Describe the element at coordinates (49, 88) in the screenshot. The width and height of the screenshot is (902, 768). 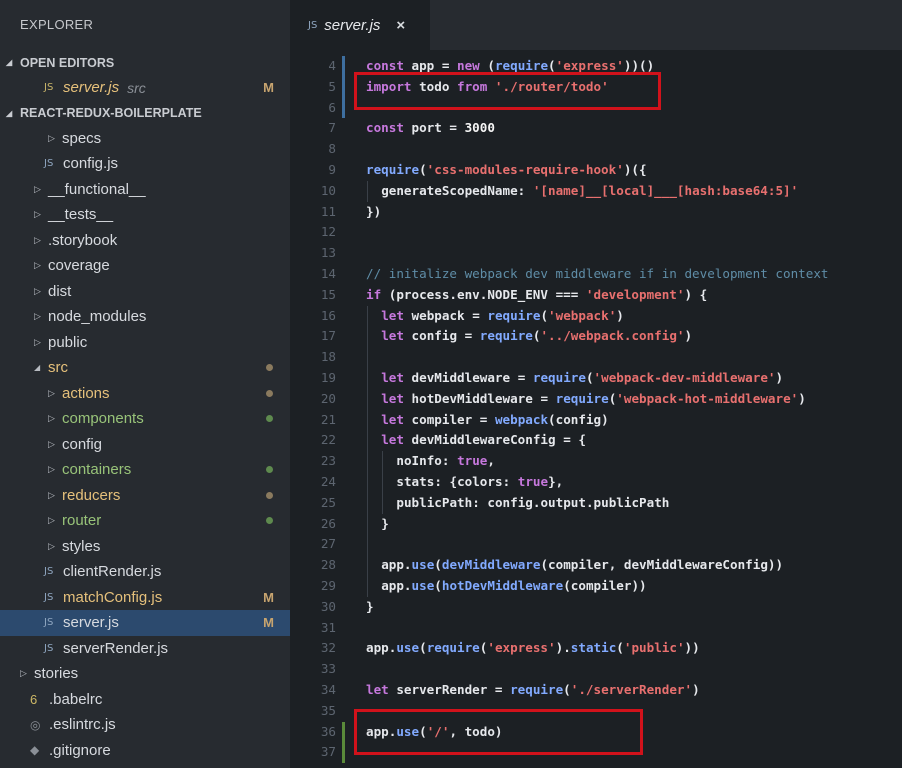
I see `js-file-icon: JS` at that location.